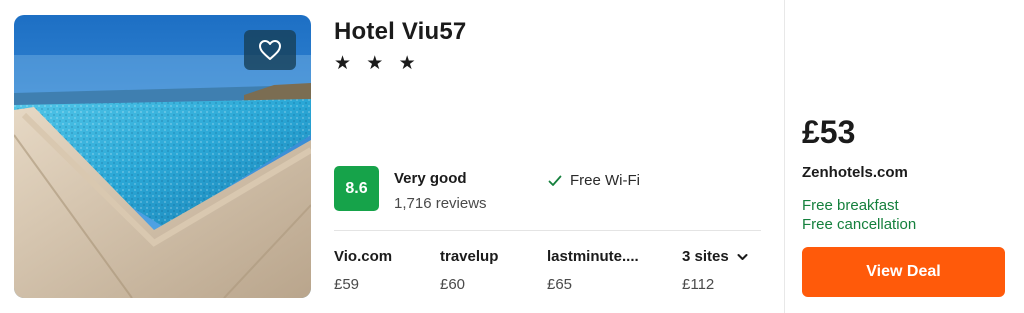 Image resolution: width=1024 pixels, height=313 pixels. Describe the element at coordinates (469, 270) in the screenshot. I see `provider-travelup: travelup £60` at that location.